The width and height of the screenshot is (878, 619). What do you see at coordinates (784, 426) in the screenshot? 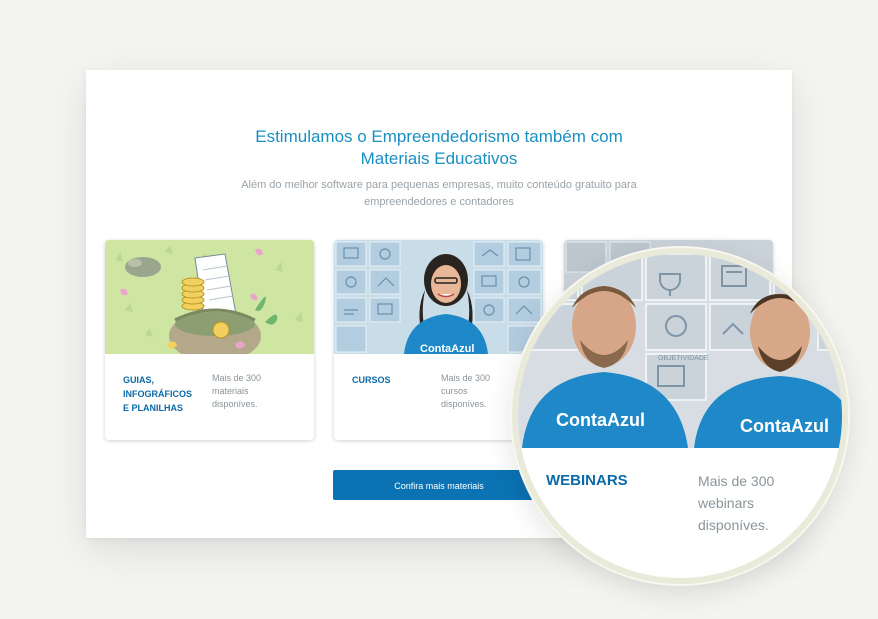
I see `shirt-logo-webinars-2: ContaAzul` at bounding box center [784, 426].